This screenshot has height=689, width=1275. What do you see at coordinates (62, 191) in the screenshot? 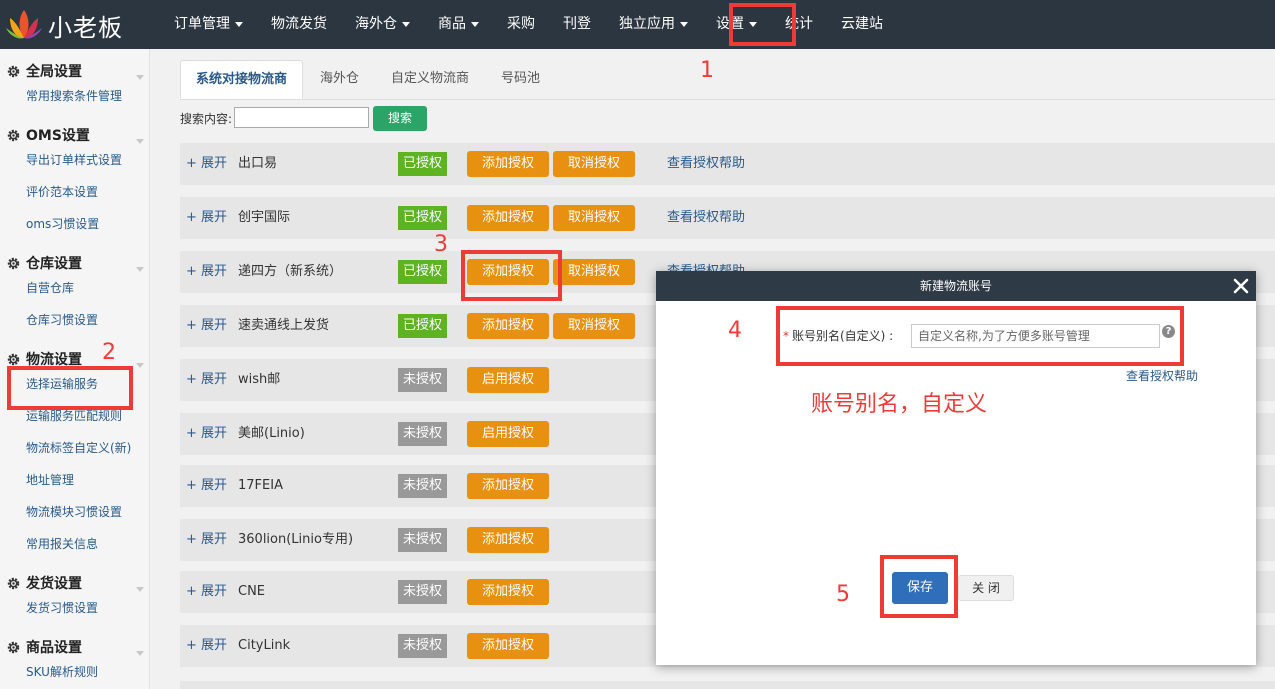
I see `sidebar-link: 评价范本设置` at bounding box center [62, 191].